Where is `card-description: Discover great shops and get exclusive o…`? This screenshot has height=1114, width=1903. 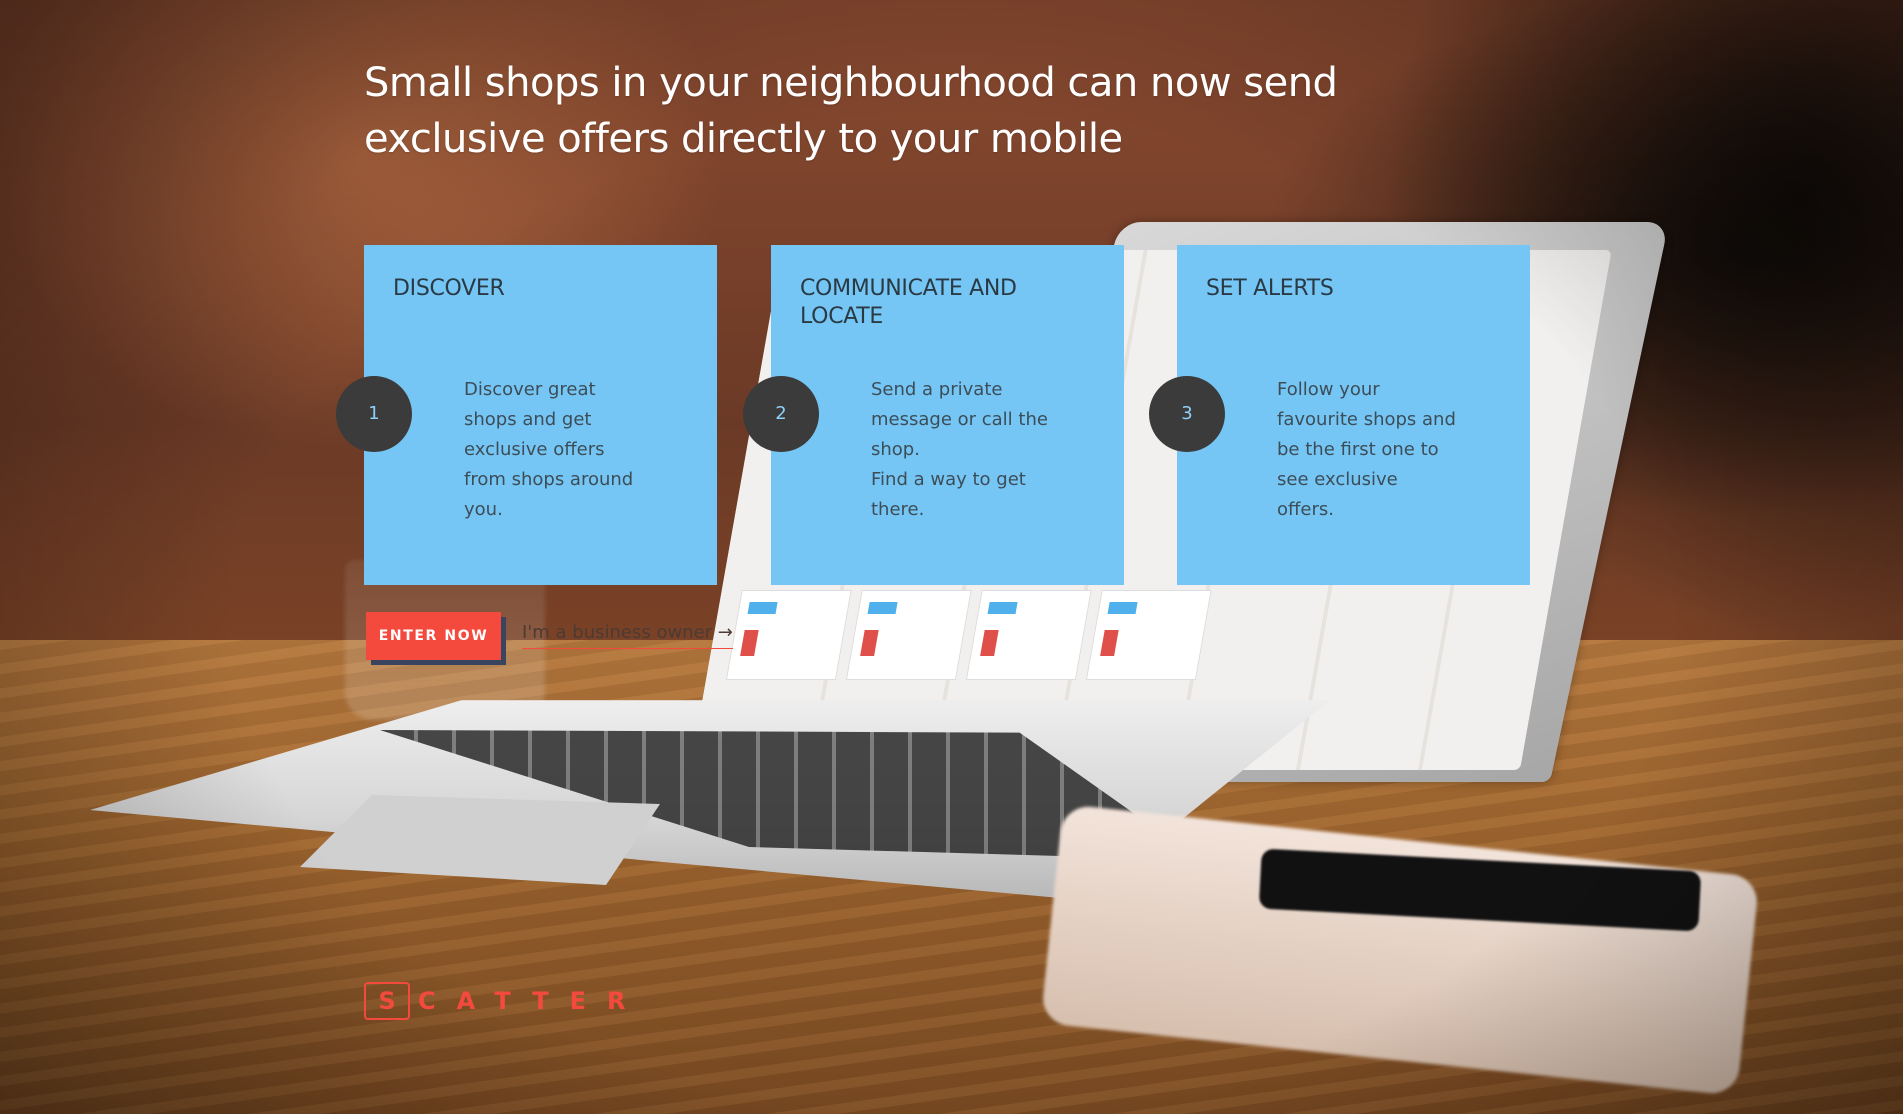
card-description: Discover great shops and get exclusive o… is located at coordinates (554, 450).